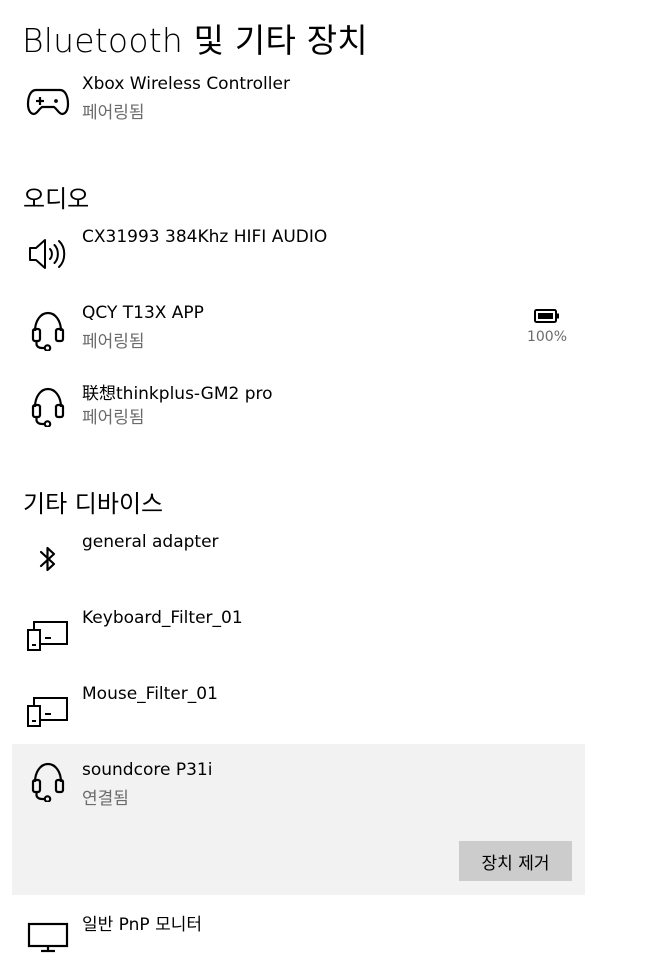  Describe the element at coordinates (547, 327) in the screenshot. I see `battery-indicator: 100%` at that location.